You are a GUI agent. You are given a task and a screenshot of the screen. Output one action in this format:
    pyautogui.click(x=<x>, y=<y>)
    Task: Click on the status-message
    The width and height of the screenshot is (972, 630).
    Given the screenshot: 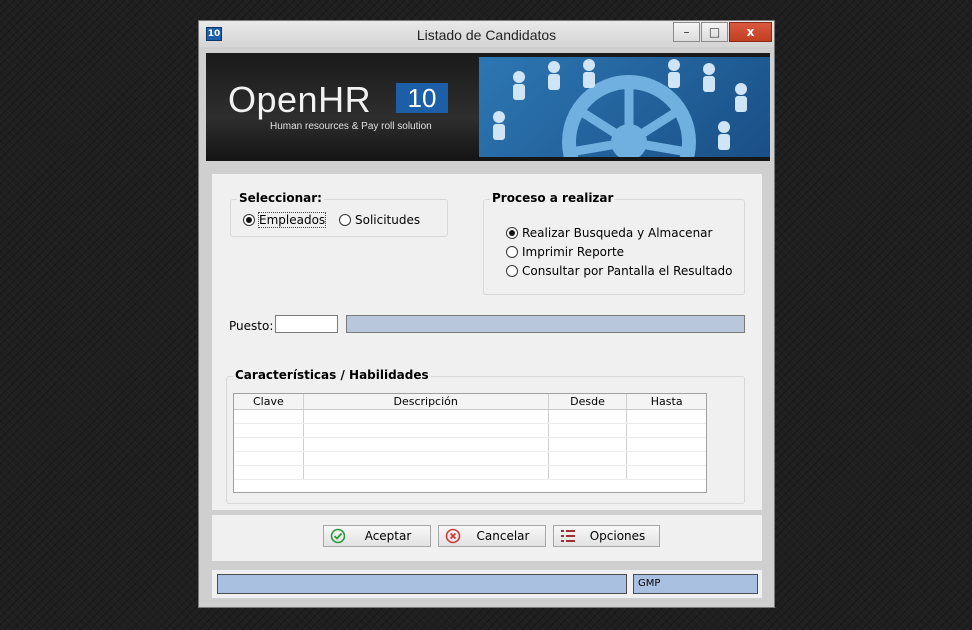 What is the action you would take?
    pyautogui.click(x=422, y=584)
    